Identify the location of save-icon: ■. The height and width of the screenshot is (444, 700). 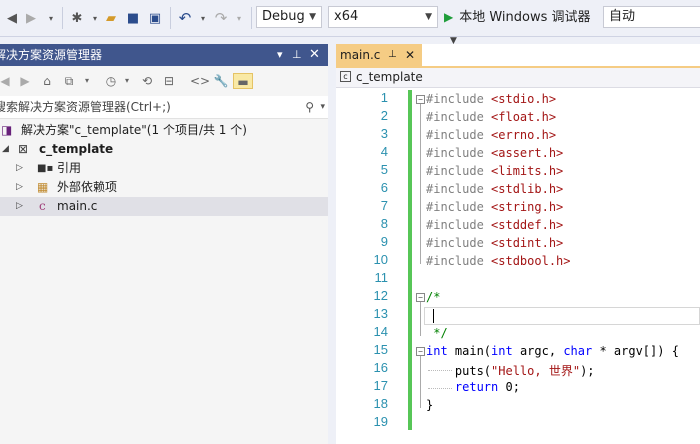
(133, 18).